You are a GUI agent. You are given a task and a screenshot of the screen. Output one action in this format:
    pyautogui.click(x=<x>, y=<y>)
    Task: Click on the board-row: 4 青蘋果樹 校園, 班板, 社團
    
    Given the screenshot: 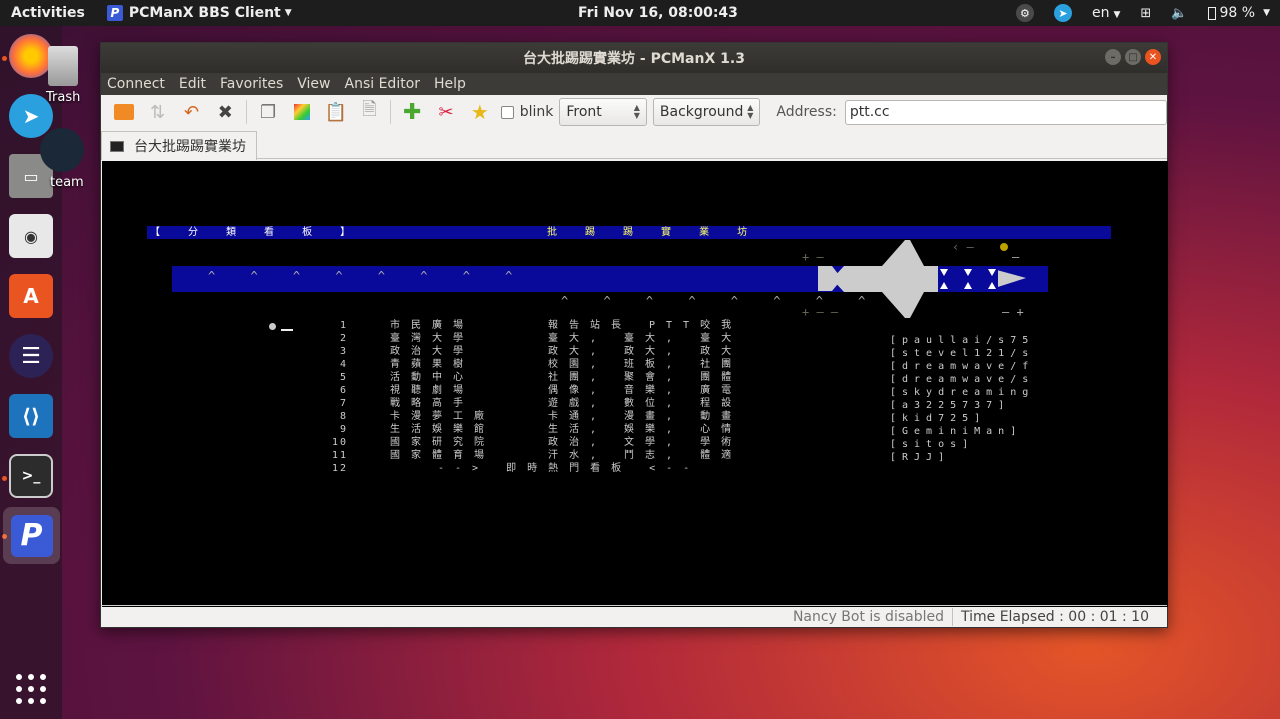 What is the action you would take?
    pyautogui.click(x=528, y=364)
    